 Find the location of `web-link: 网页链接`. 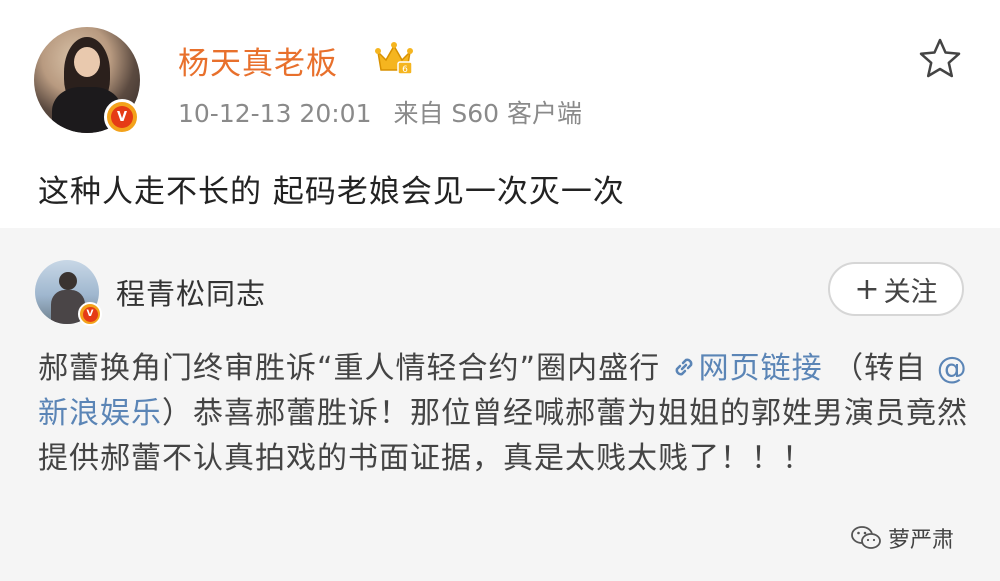

web-link: 网页链接 is located at coordinates (747, 368).